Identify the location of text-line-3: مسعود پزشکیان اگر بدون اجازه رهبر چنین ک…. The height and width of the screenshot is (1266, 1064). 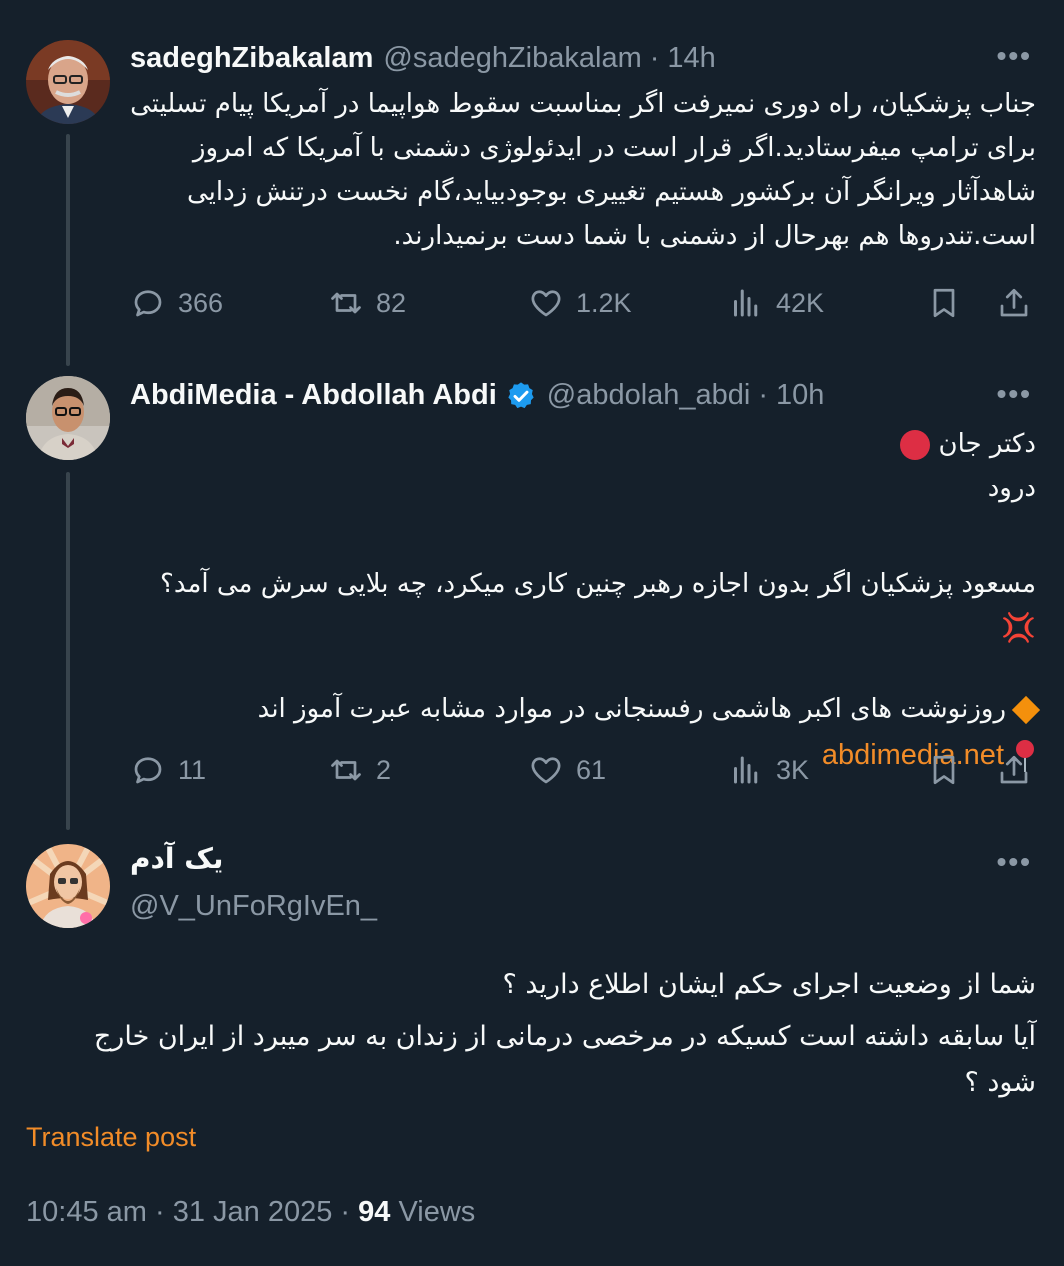
(598, 584).